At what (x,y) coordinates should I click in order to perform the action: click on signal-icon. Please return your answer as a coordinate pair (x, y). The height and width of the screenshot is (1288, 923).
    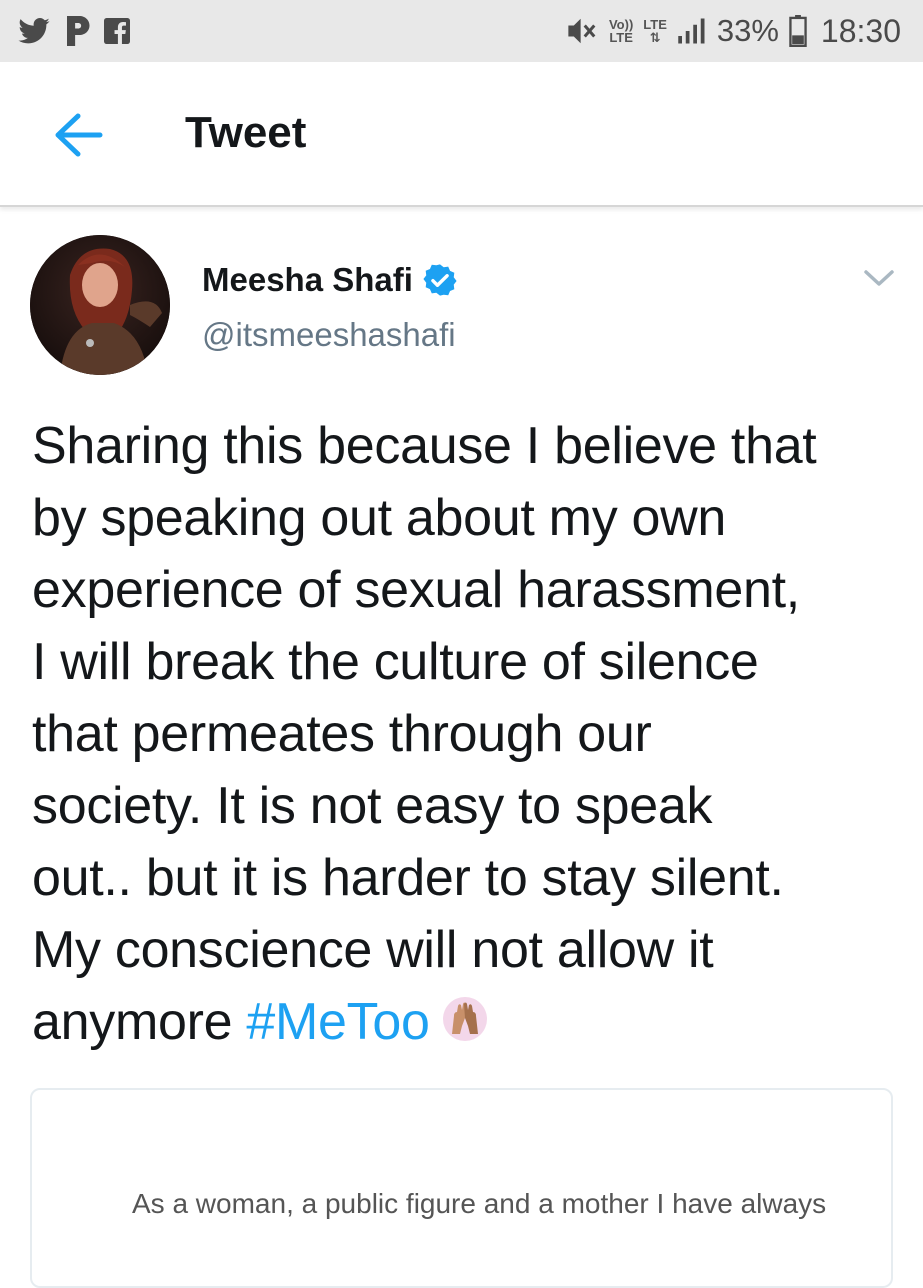
    Looking at the image, I should click on (691, 31).